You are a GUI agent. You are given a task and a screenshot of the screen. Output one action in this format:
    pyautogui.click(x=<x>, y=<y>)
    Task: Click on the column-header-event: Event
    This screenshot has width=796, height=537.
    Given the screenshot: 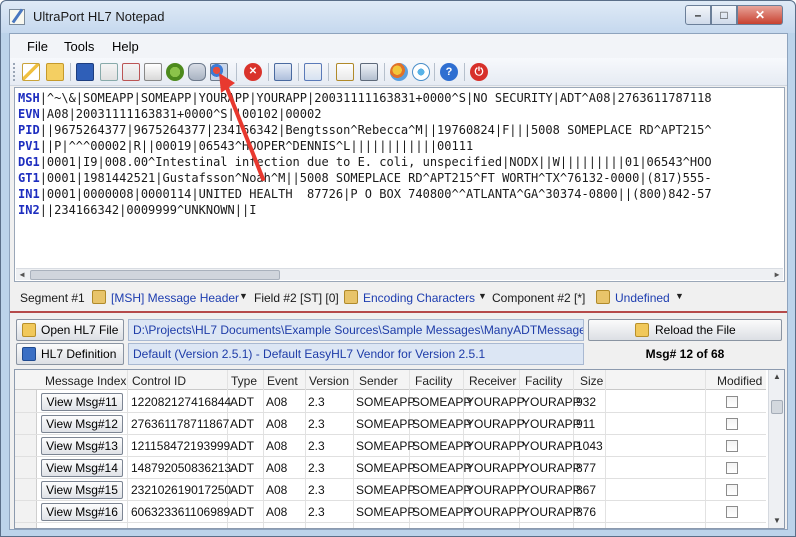 What is the action you would take?
    pyautogui.click(x=282, y=381)
    